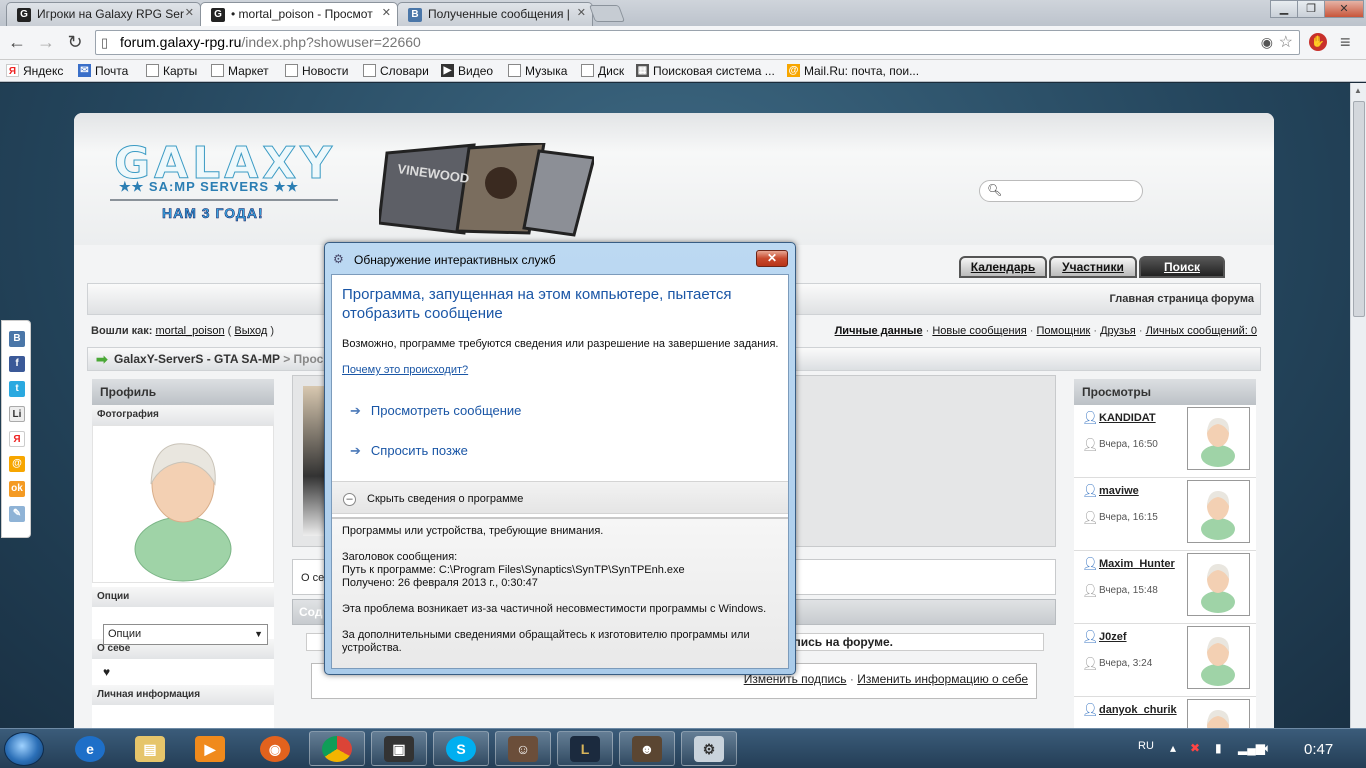 The height and width of the screenshot is (768, 1366). Describe the element at coordinates (1318, 42) in the screenshot. I see `adblock-icon: ✋` at that location.